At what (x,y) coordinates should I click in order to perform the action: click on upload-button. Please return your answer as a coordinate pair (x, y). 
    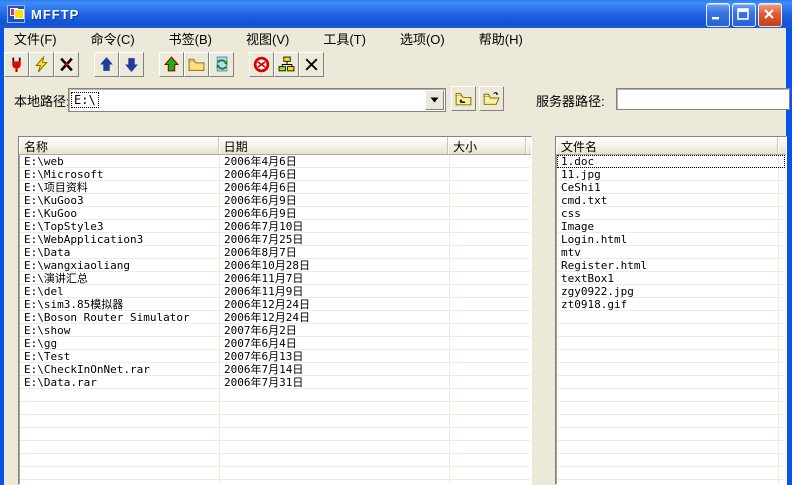
    Looking at the image, I should click on (106, 64).